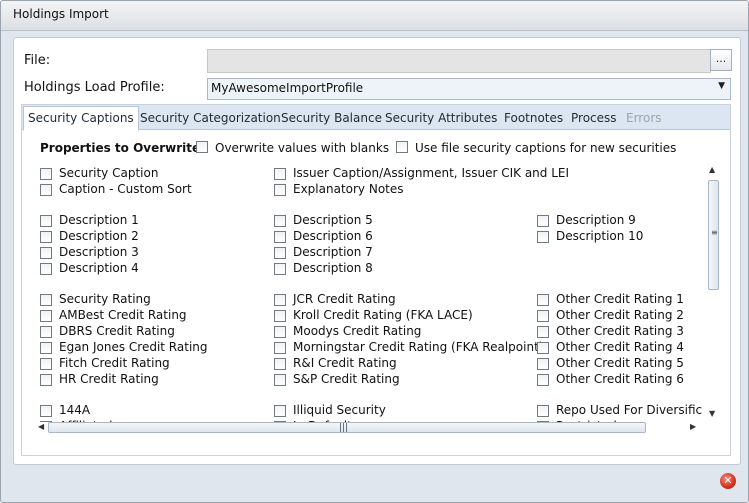 This screenshot has width=749, height=503. Describe the element at coordinates (123, 315) in the screenshot. I see `caption-checkbox-label: AMBest Credit Rating` at that location.